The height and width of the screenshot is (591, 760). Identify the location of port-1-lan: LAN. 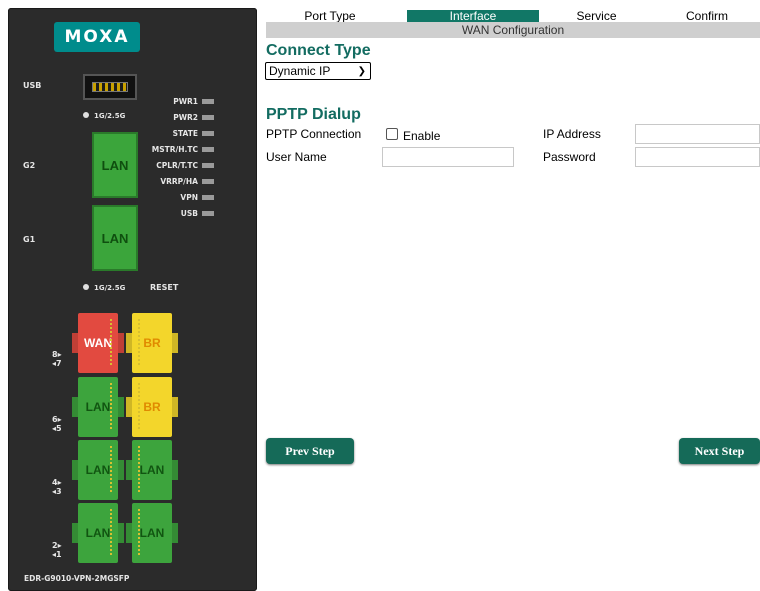
(152, 533).